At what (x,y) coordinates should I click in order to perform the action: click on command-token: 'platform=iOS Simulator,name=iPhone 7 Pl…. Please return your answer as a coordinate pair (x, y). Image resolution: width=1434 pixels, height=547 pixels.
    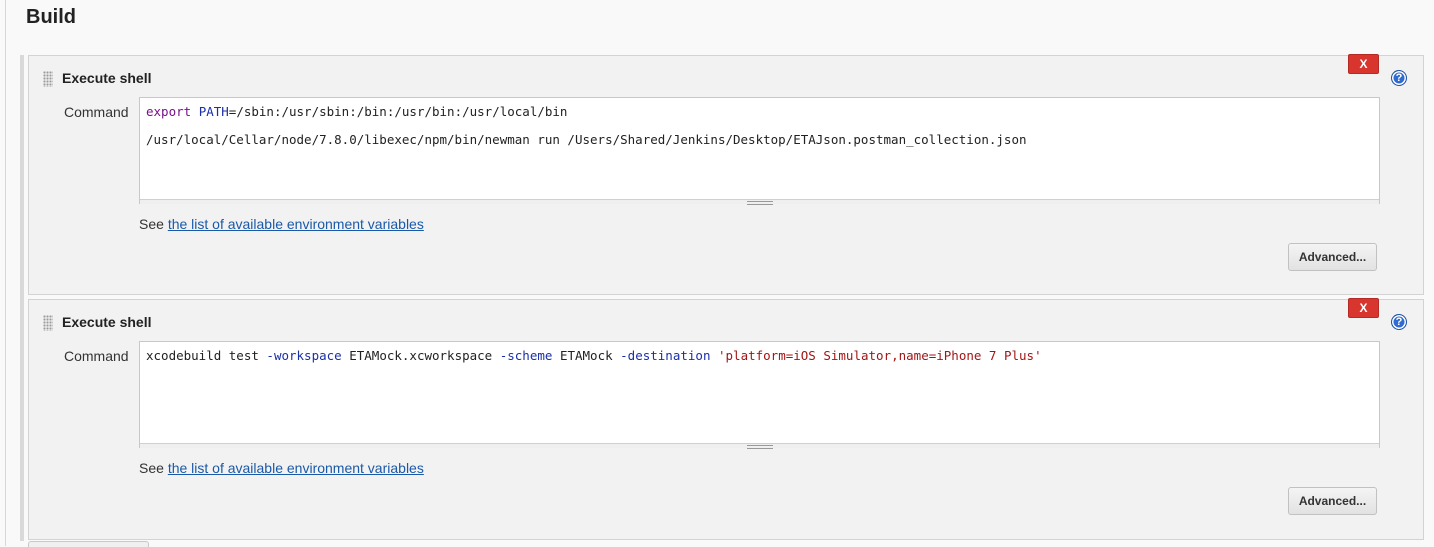
    Looking at the image, I should click on (880, 355).